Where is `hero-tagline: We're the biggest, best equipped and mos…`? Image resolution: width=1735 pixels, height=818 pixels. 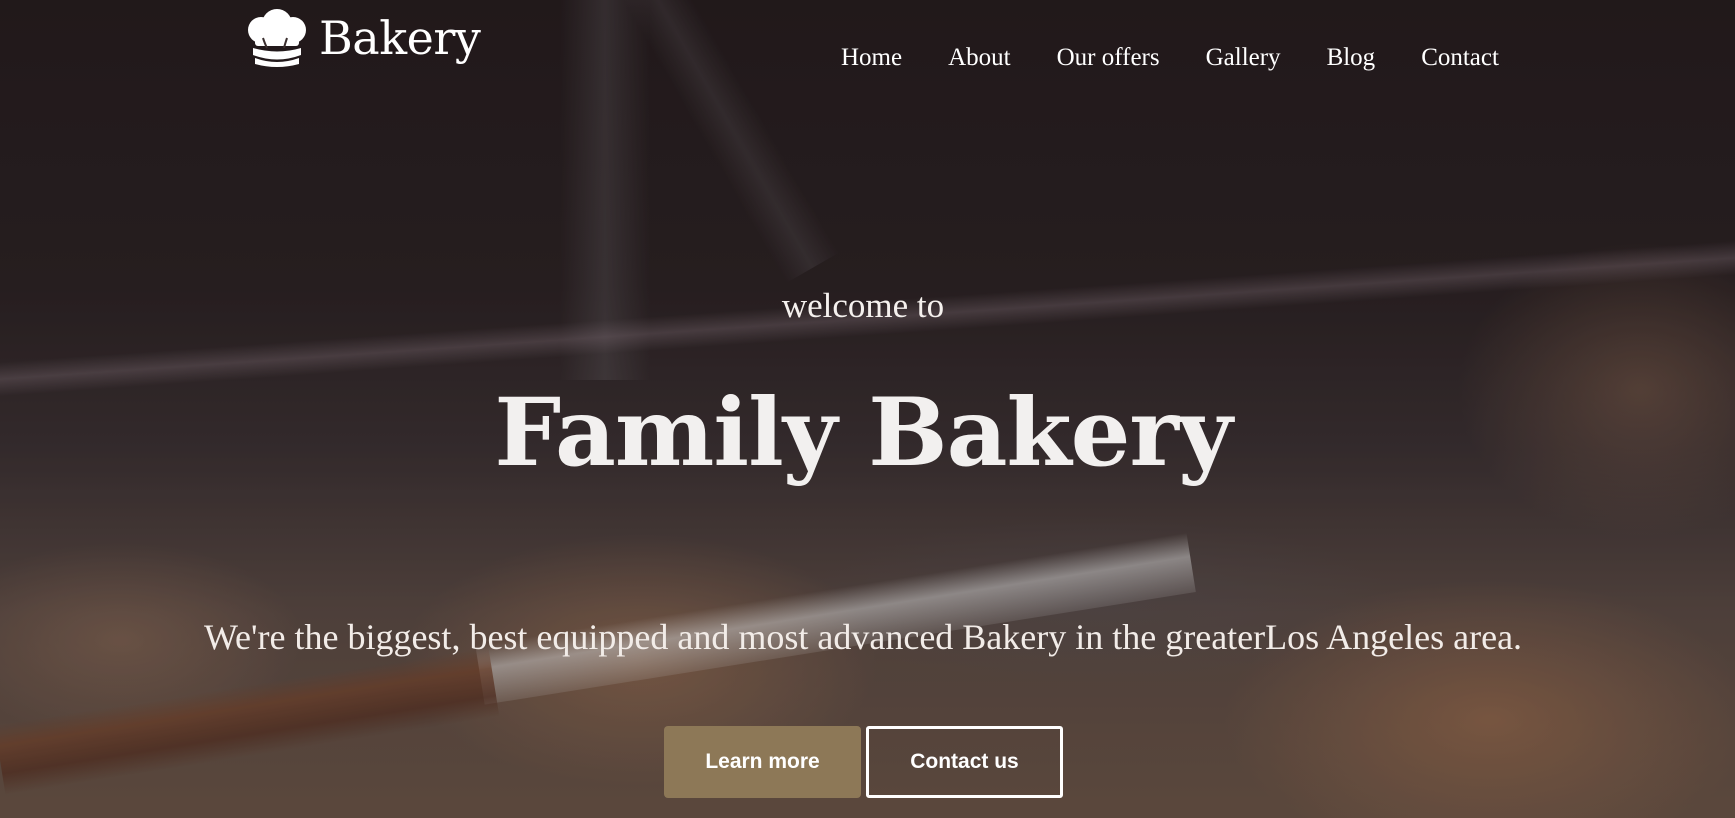
hero-tagline: We're the biggest, best equipped and mos… is located at coordinates (863, 637).